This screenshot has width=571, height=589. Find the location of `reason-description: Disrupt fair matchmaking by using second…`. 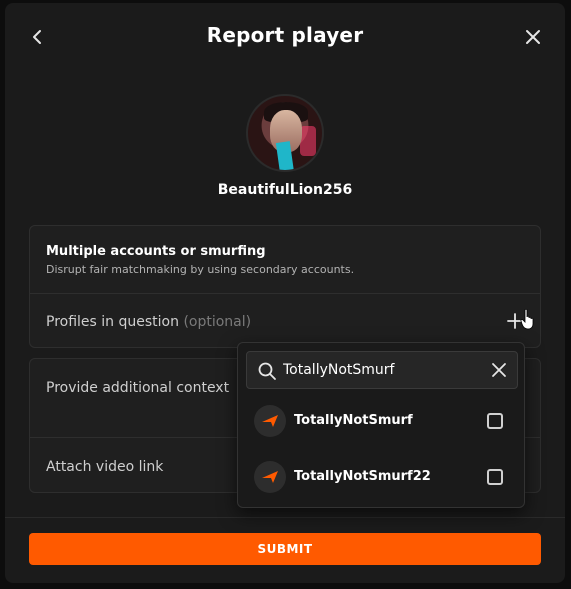

reason-description: Disrupt fair matchmaking by using second… is located at coordinates (200, 269).